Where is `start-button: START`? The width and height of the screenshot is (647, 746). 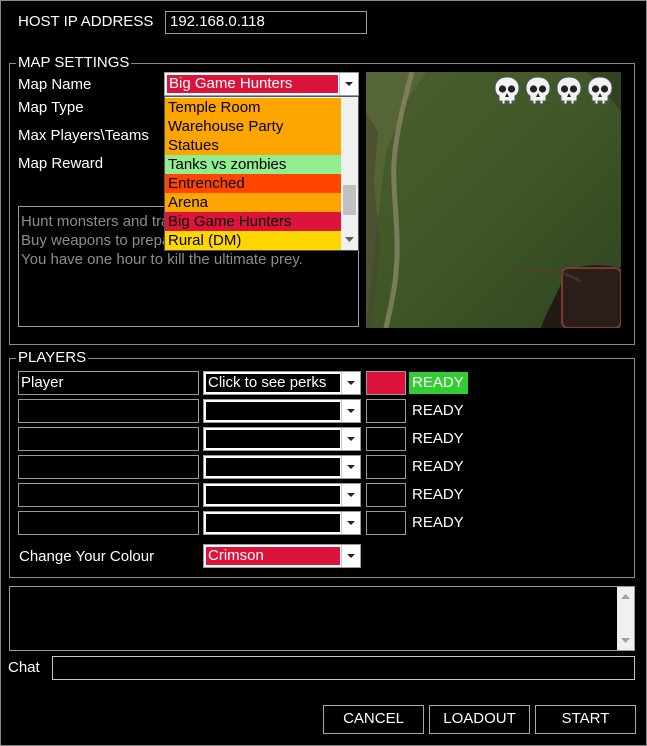
start-button: START is located at coordinates (585, 719).